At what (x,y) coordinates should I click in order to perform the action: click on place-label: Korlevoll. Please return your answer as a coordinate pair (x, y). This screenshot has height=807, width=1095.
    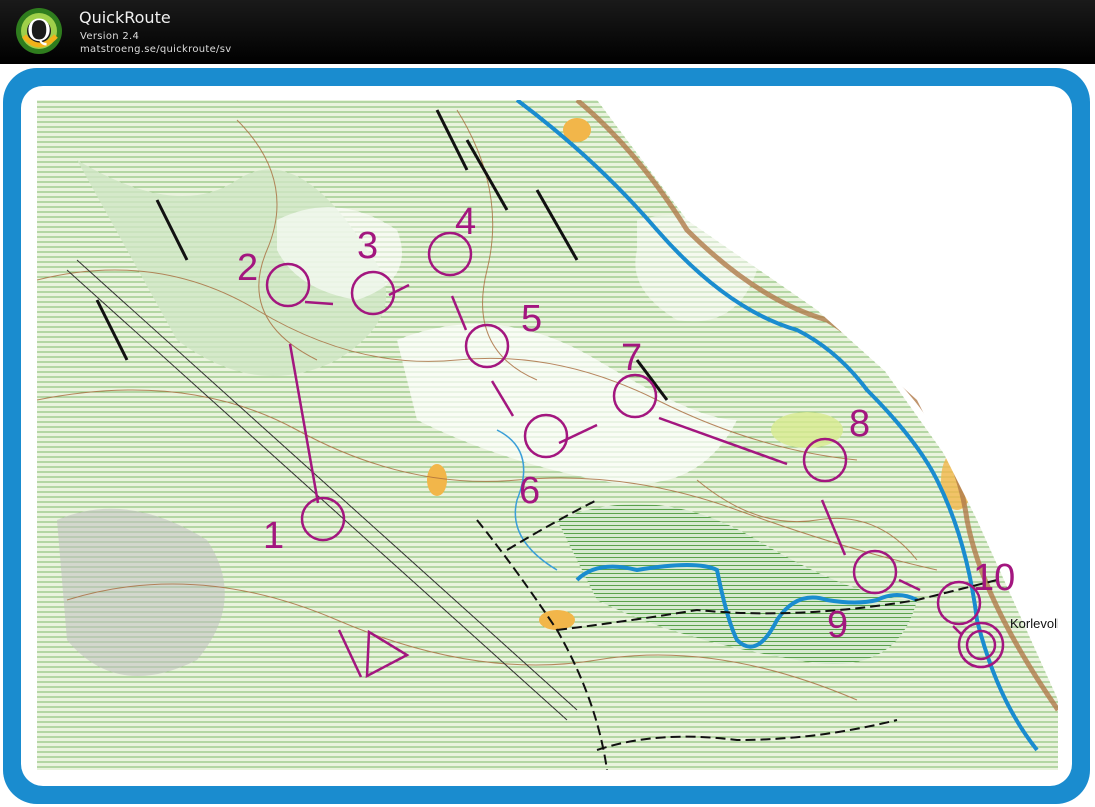
    Looking at the image, I should click on (1034, 623).